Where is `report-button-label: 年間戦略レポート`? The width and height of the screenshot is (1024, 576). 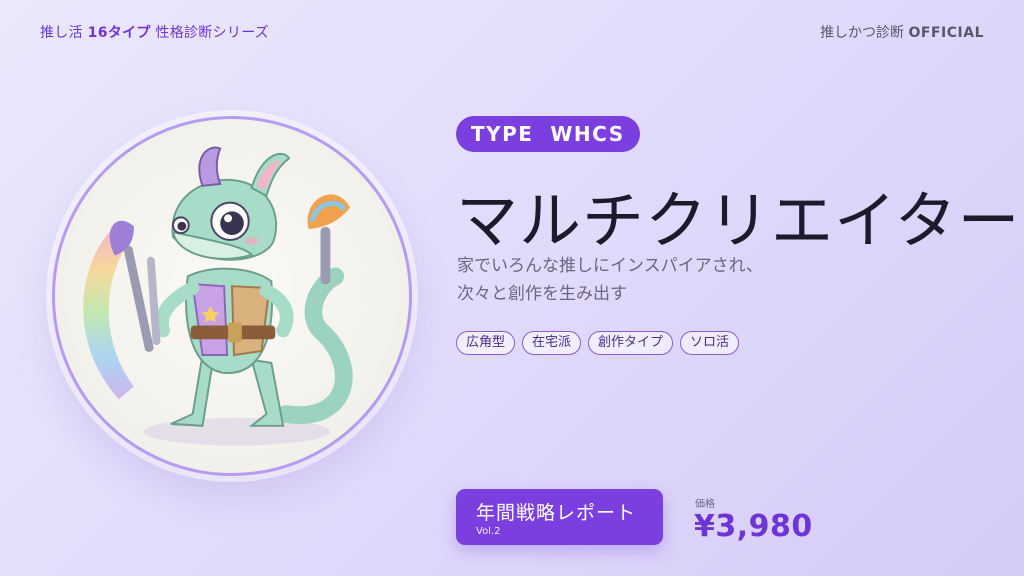
report-button-label: 年間戦略レポート is located at coordinates (556, 513).